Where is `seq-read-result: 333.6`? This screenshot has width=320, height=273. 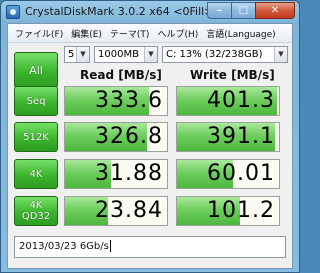 seq-read-result: 333.6 is located at coordinates (116, 101).